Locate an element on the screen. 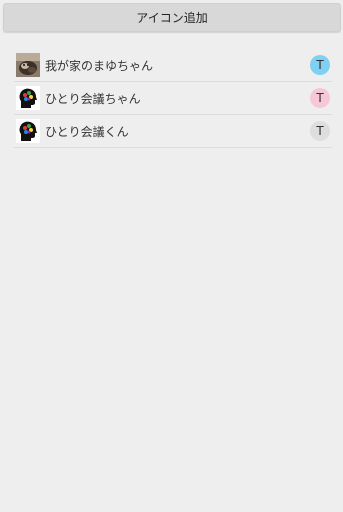 The image size is (343, 512). add-icon-button-label: アイコン追加 is located at coordinates (172, 18).